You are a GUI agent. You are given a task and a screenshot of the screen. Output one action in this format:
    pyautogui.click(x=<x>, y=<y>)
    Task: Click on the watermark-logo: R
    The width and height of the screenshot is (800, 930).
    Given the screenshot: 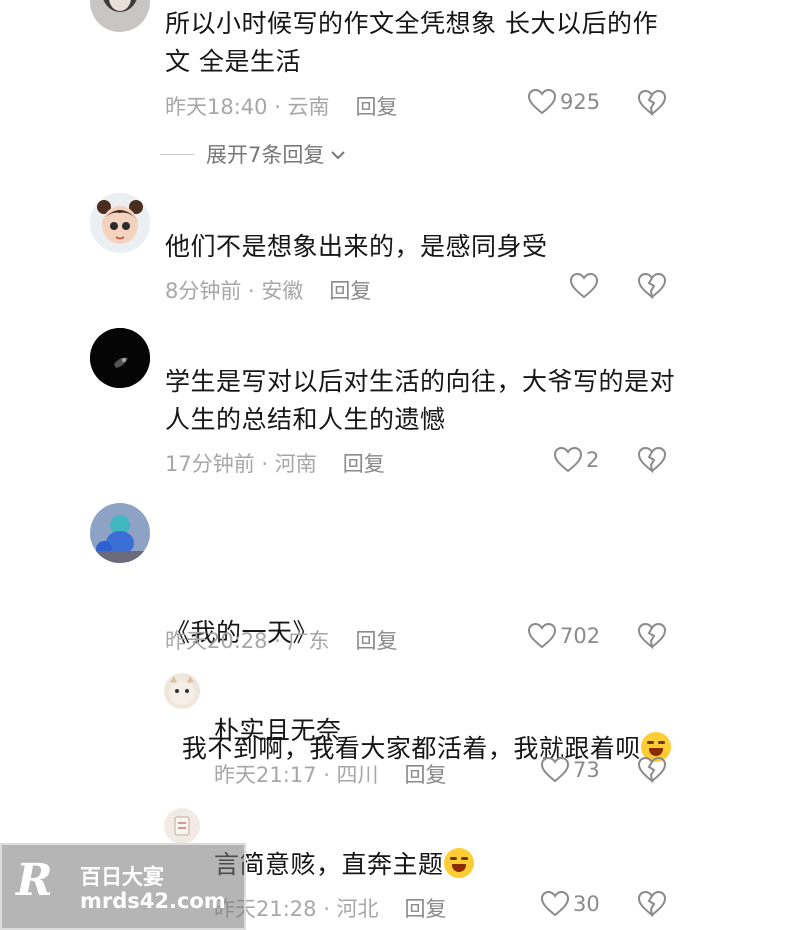 What is the action you would take?
    pyautogui.click(x=34, y=880)
    